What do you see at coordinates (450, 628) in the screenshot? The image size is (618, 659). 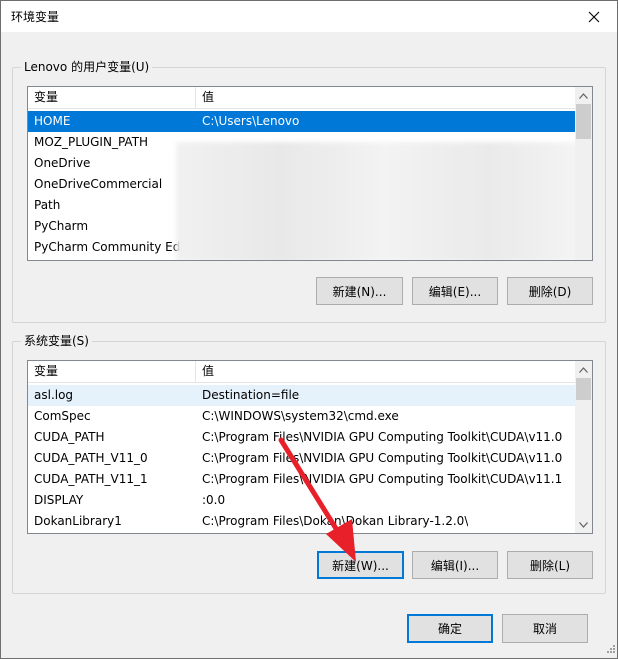 I see `ok-button: 确定` at bounding box center [450, 628].